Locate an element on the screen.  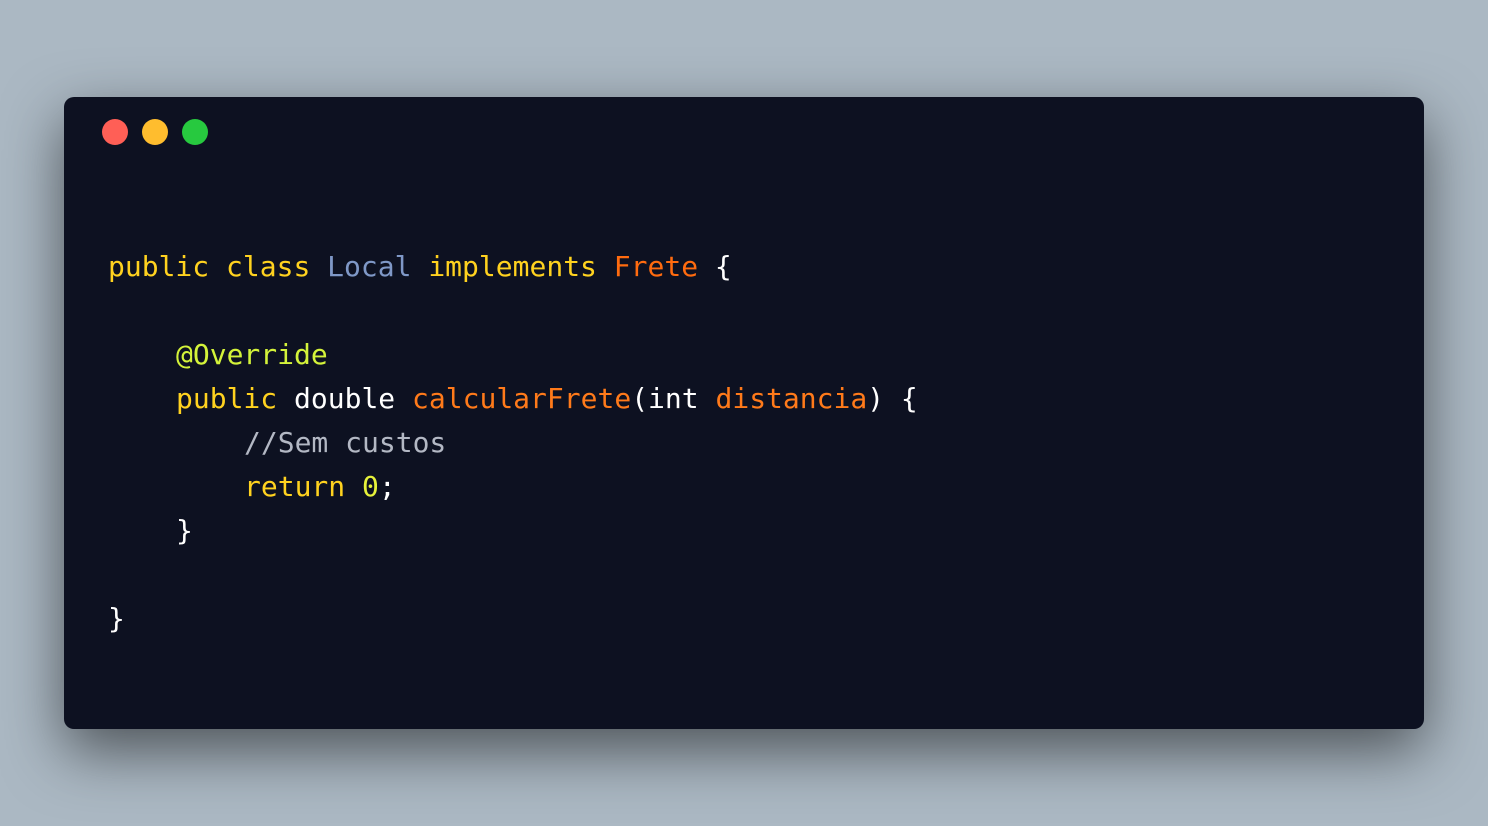
method-name: calcularFrete is located at coordinates (522, 398).